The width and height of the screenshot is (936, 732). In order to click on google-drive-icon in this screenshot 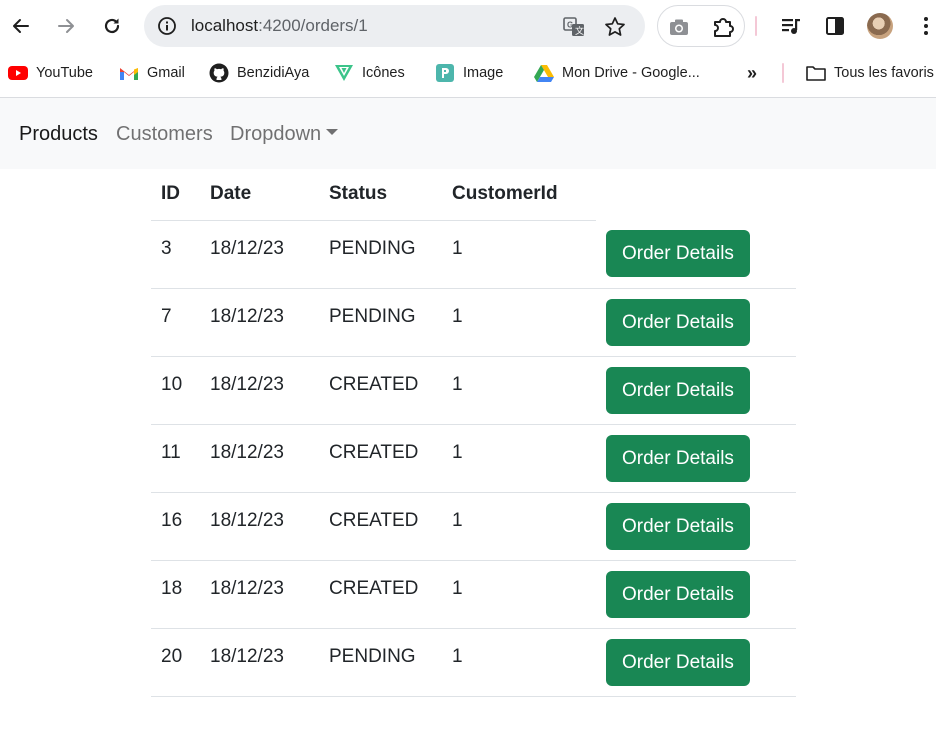, I will do `click(544, 73)`.